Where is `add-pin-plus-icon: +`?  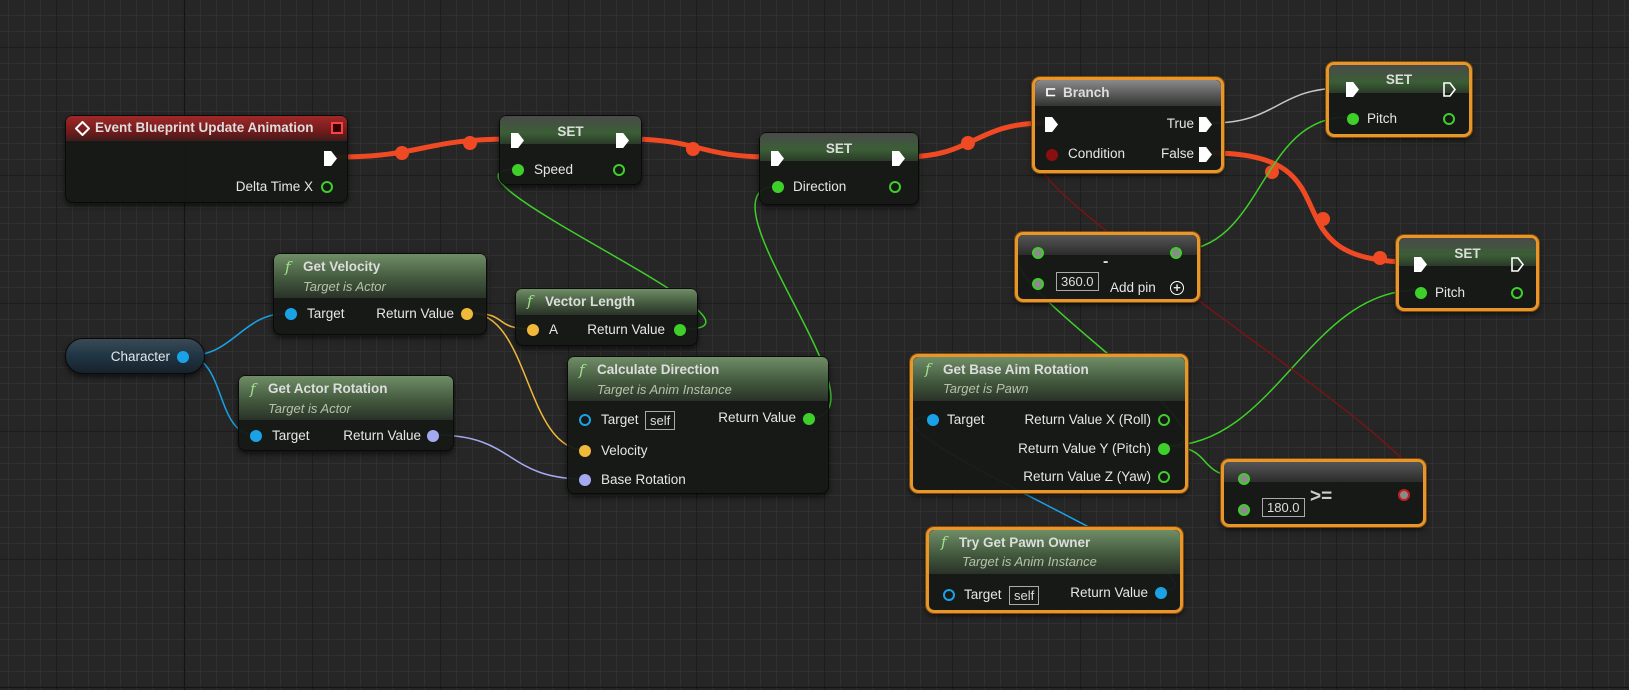
add-pin-plus-icon: + is located at coordinates (1177, 288).